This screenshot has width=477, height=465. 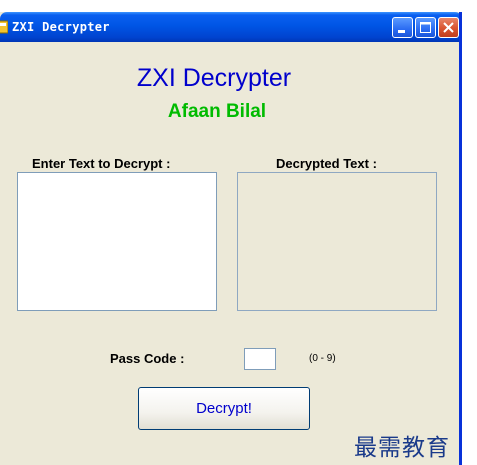 What do you see at coordinates (401, 31) in the screenshot?
I see `minimize-icon` at bounding box center [401, 31].